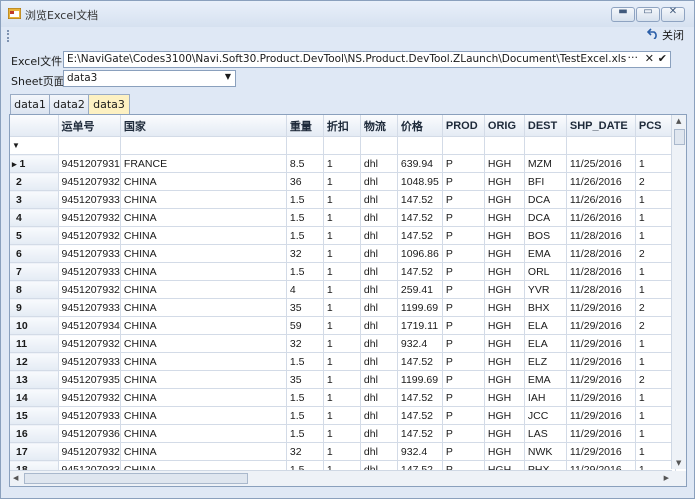 This screenshot has width=695, height=499. I want to click on table-cell: 147.52, so click(420, 271).